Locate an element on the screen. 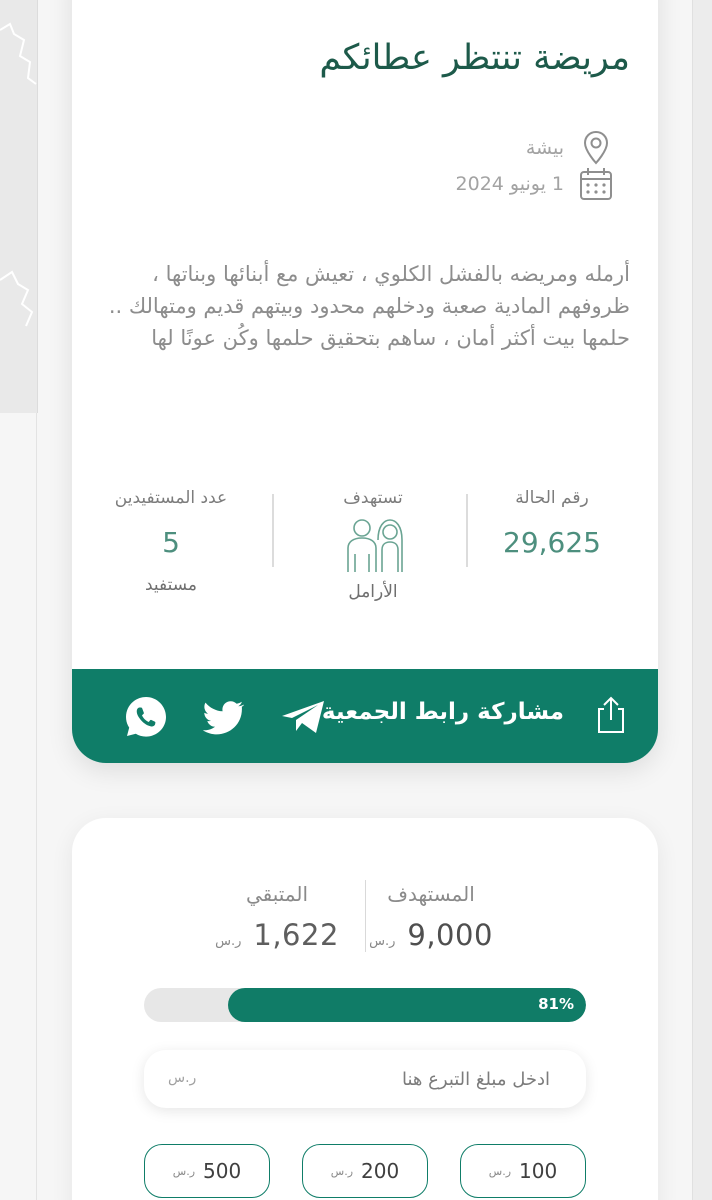 This screenshot has height=1200, width=712. target-group-text: الأرامل is located at coordinates (373, 592).